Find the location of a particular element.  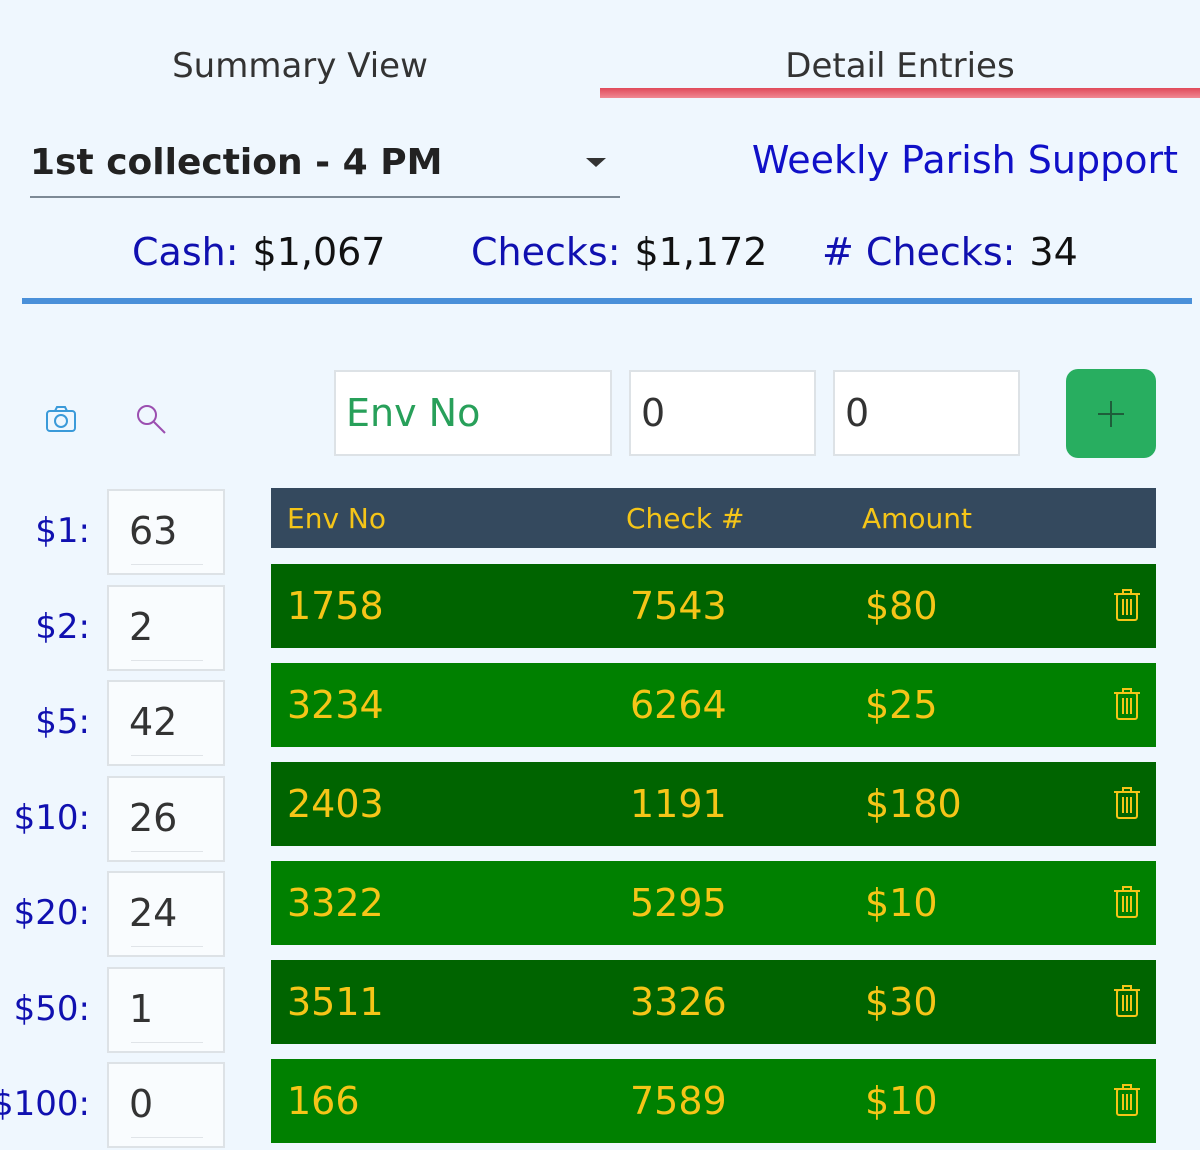

denomination-count: 0 is located at coordinates (141, 1104).